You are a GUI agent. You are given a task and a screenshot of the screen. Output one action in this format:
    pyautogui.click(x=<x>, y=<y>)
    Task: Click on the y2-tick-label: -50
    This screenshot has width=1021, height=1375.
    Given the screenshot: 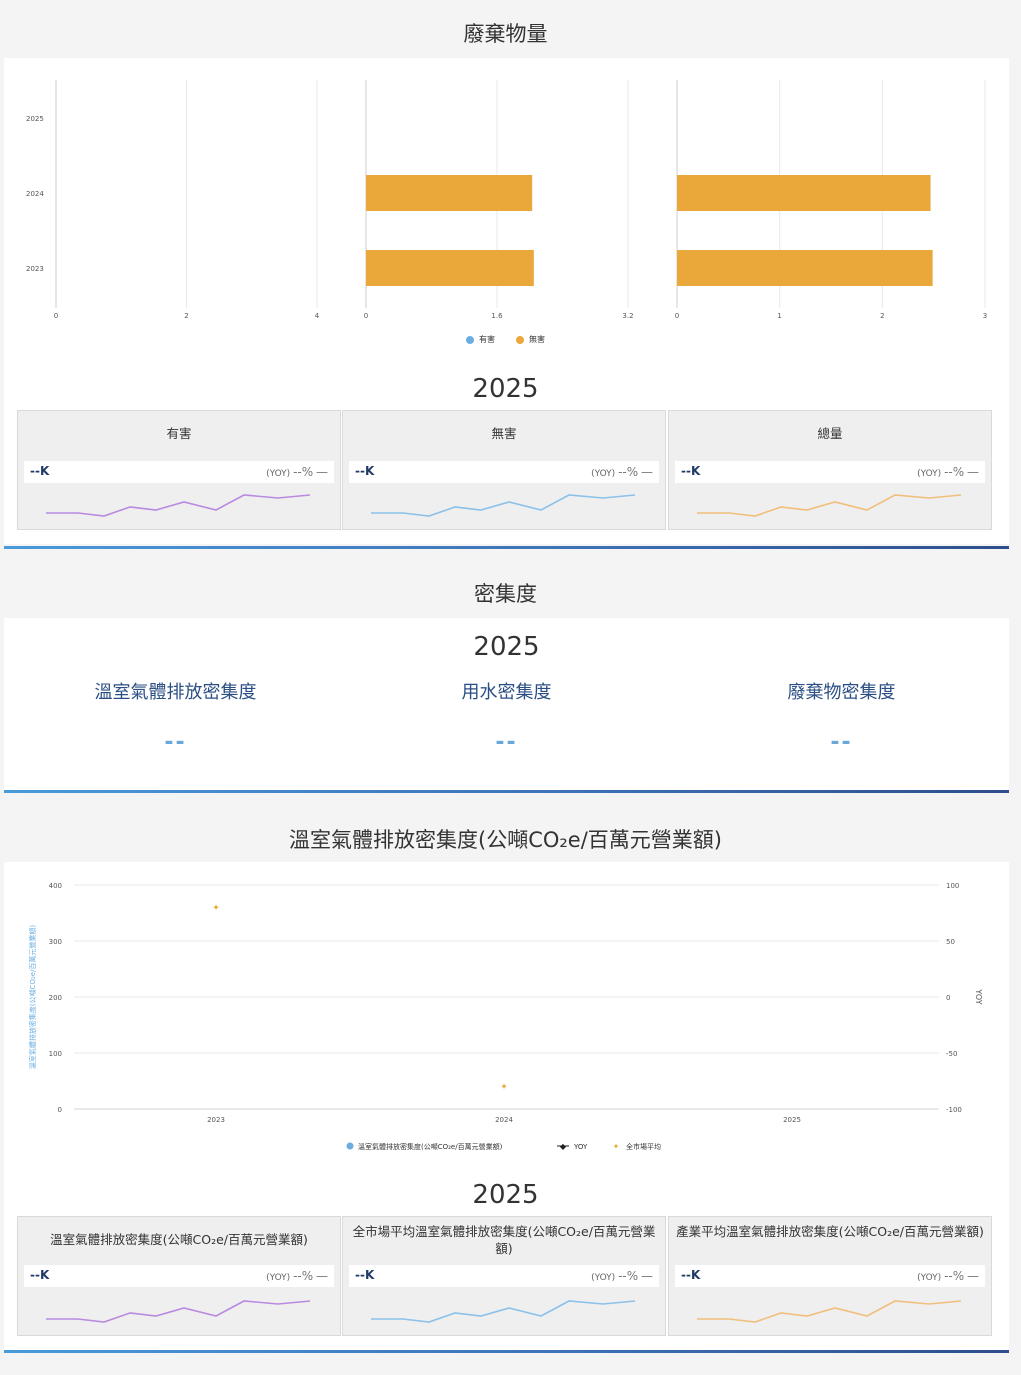 What is the action you would take?
    pyautogui.click(x=951, y=1054)
    